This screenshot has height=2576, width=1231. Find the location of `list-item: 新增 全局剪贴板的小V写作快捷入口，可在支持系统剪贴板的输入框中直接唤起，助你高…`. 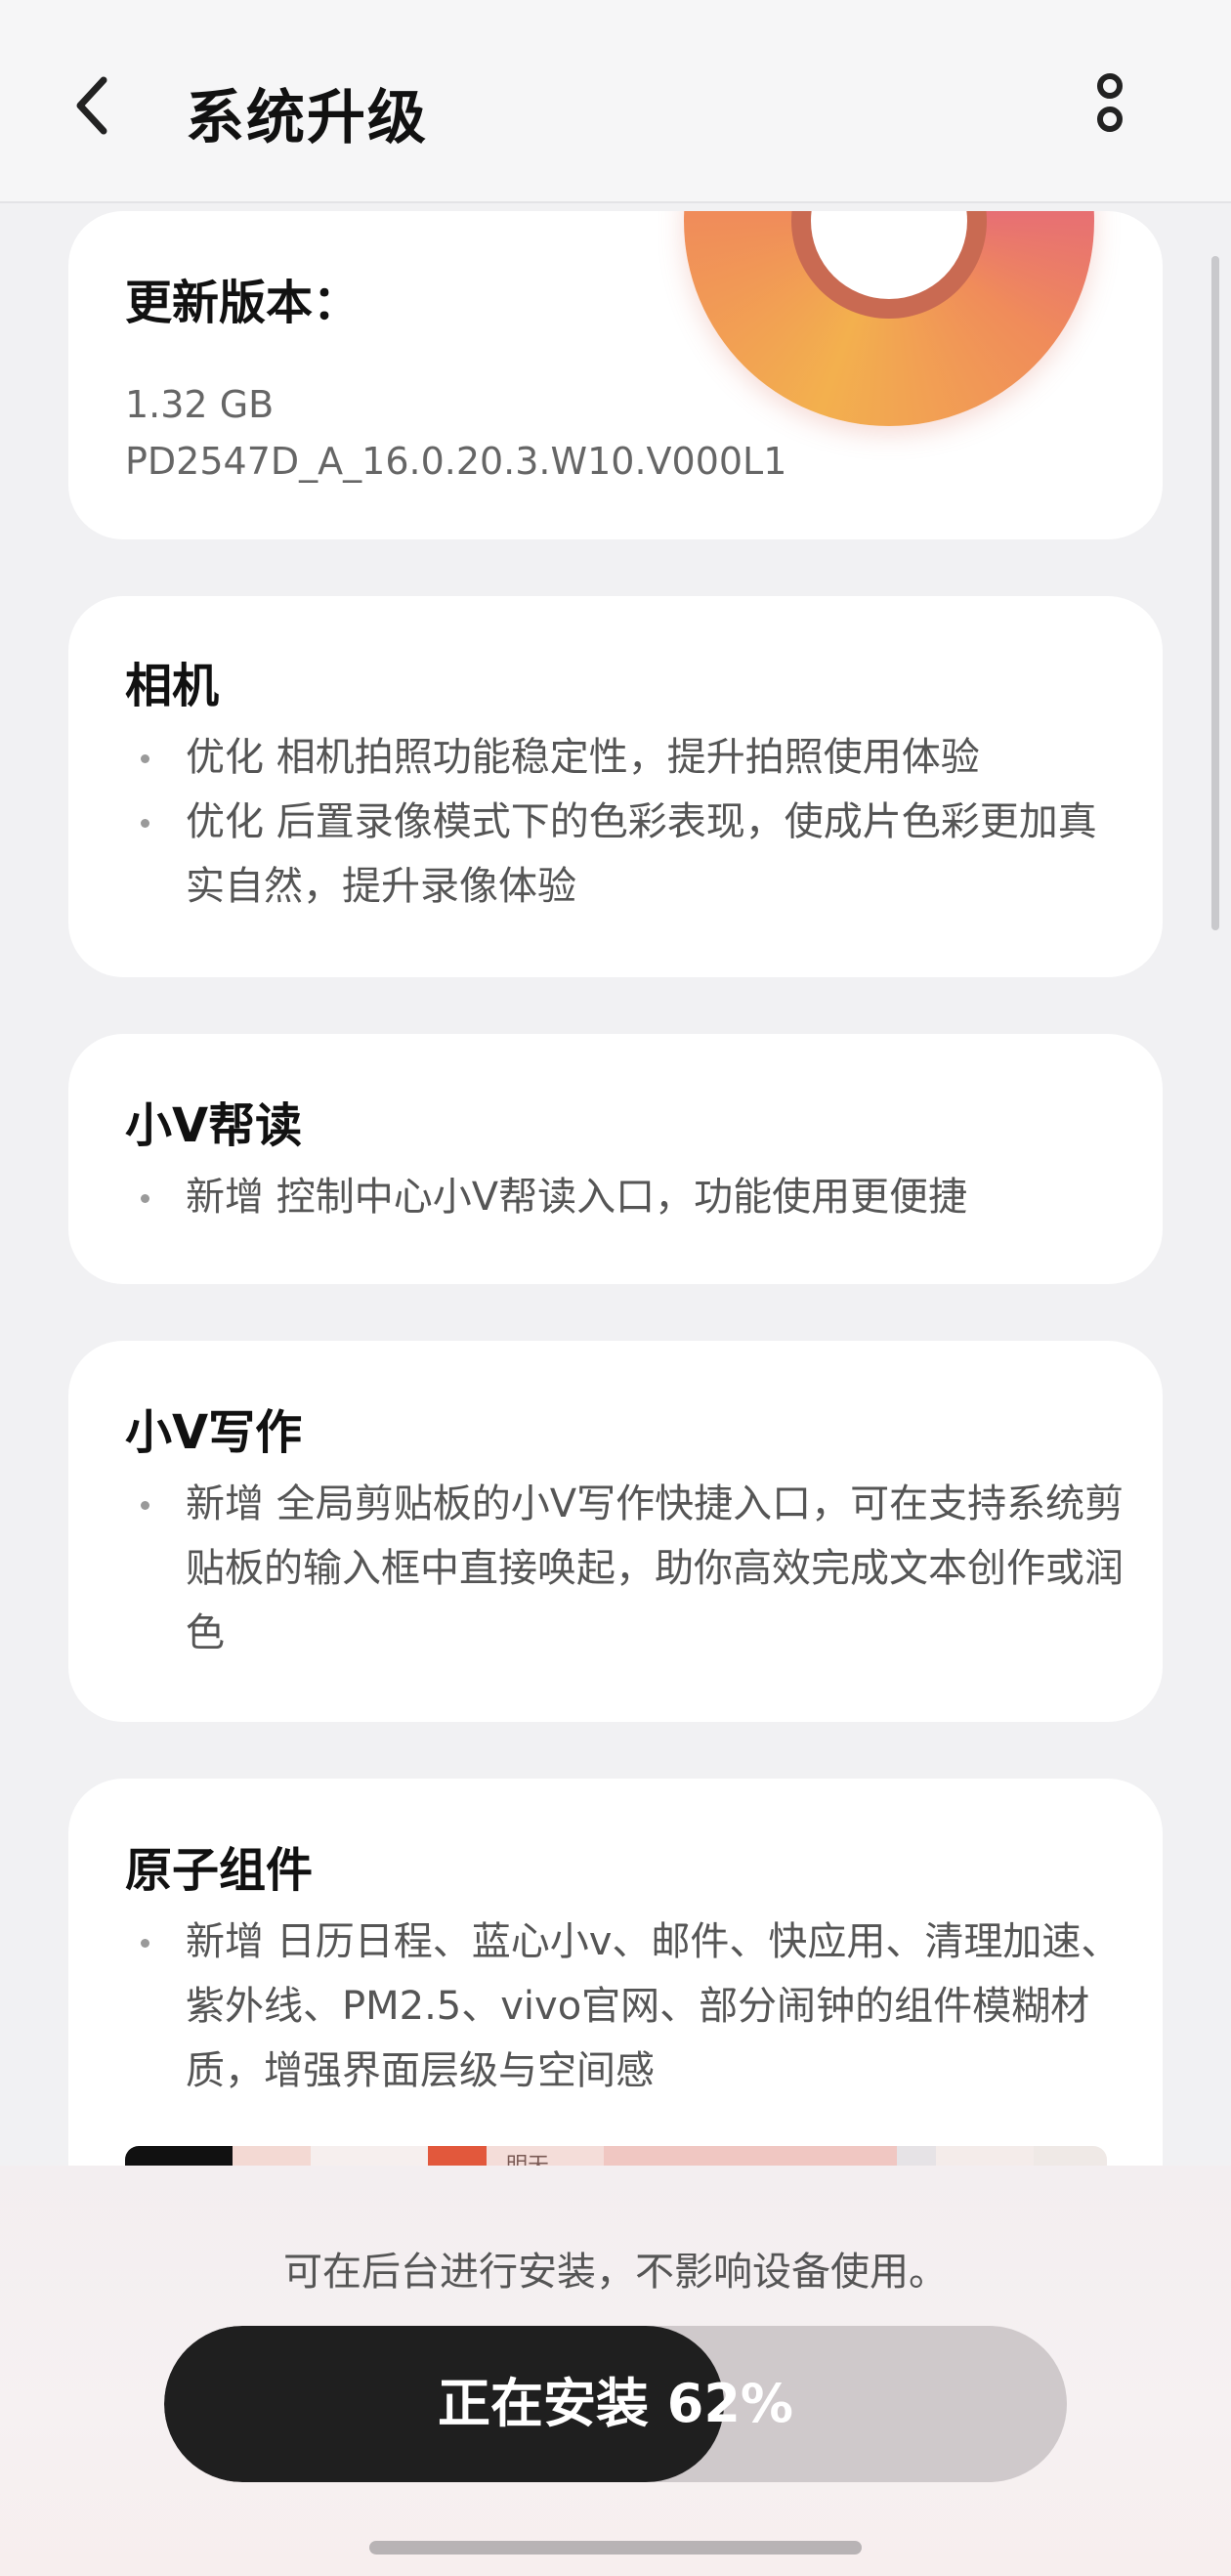

list-item: 新增 全局剪贴板的小V写作快捷入口，可在支持系统剪贴板的输入框中直接唤起，助你高… is located at coordinates (628, 1569).